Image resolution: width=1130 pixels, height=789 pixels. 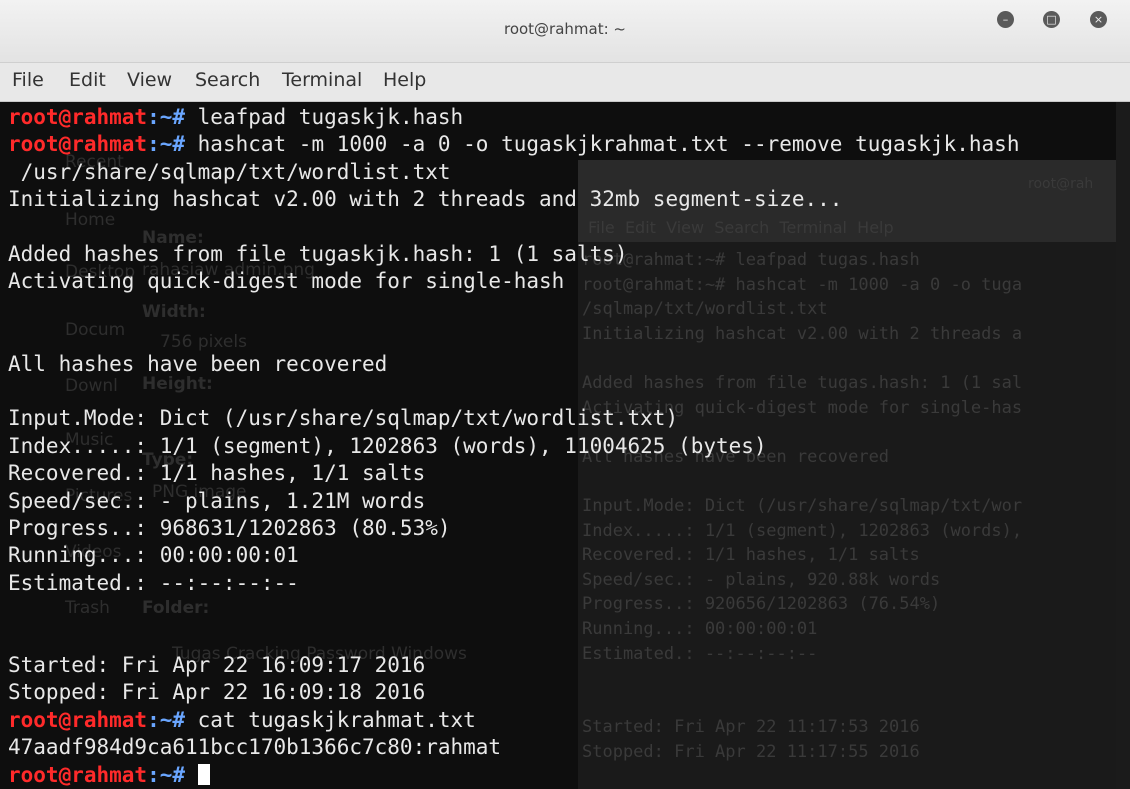 I want to click on menu-bar: File Edit View Search Terminal Help, so click(x=565, y=82).